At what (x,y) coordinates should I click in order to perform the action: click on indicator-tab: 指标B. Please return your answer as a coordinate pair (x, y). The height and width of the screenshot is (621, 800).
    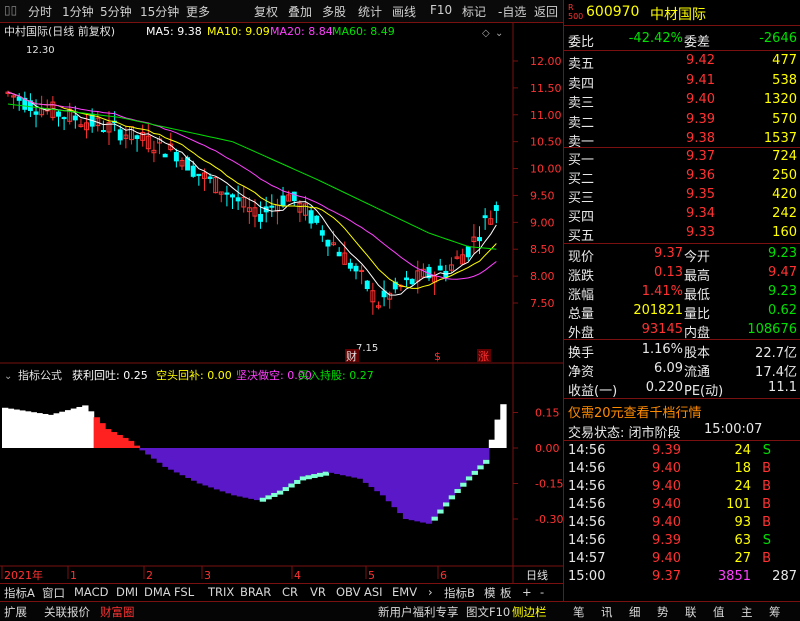
    Looking at the image, I should click on (459, 593).